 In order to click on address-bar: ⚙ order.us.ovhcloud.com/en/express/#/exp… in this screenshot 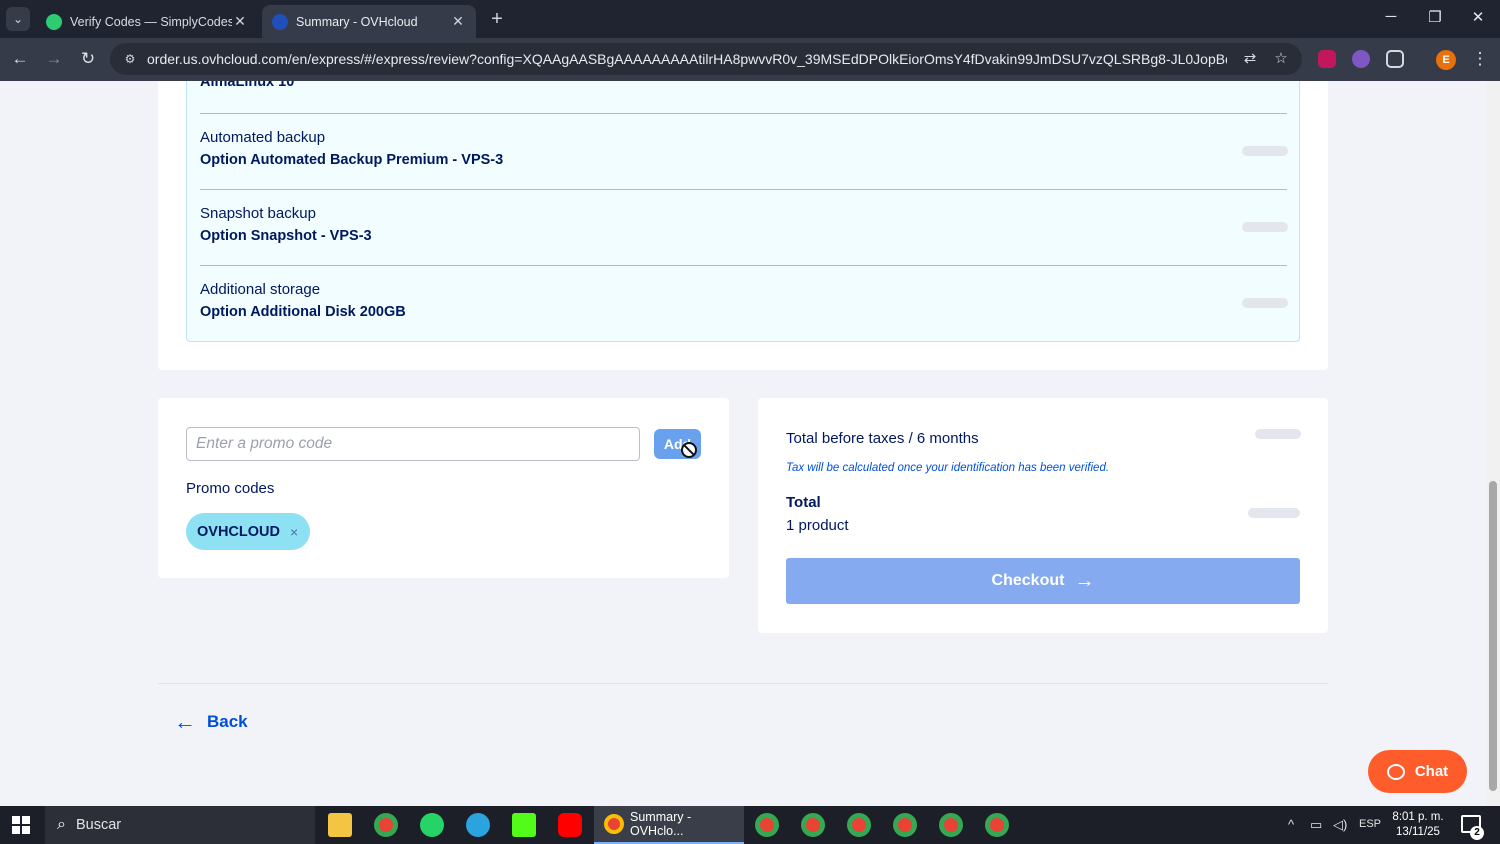, I will do `click(706, 59)`.